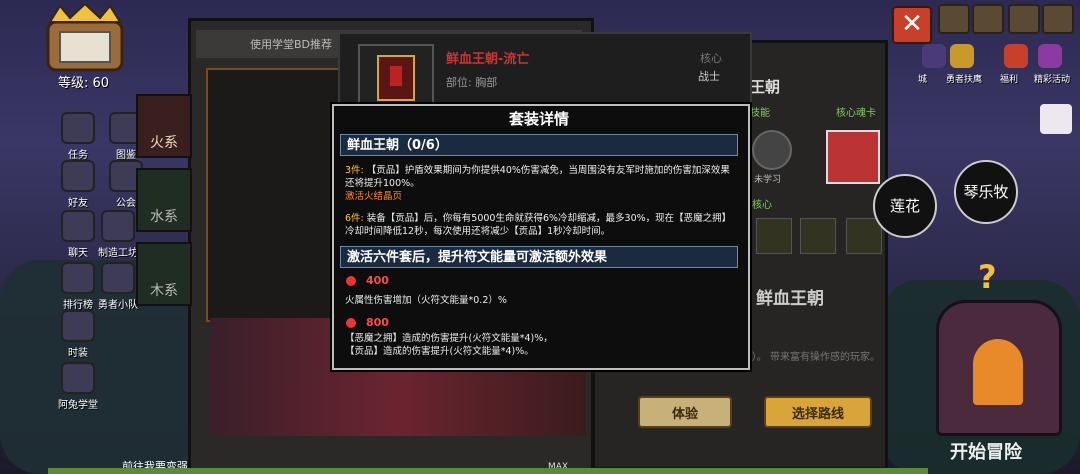  I want to click on skill-icon, so click(772, 150).